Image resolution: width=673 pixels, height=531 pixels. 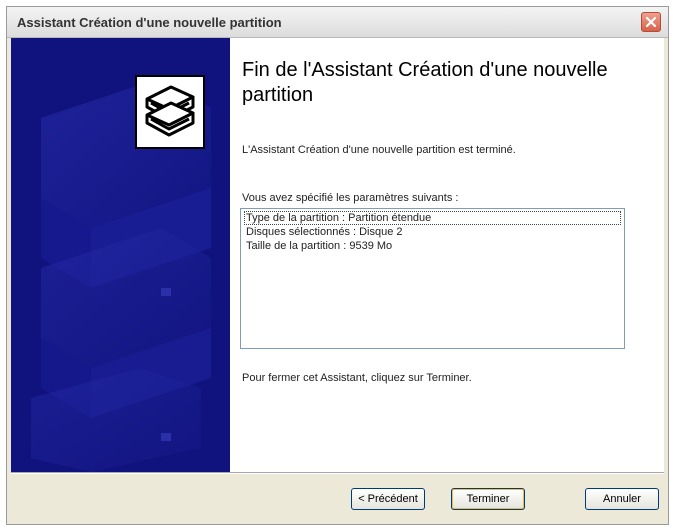 What do you see at coordinates (432, 232) in the screenshot?
I see `list-item: Disques sélectionnés : Disque 2` at bounding box center [432, 232].